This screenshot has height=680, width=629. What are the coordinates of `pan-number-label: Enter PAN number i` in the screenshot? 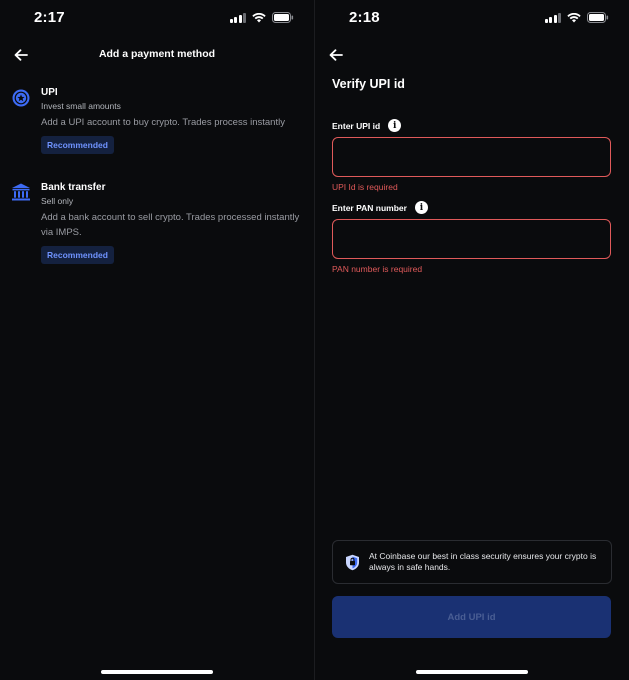 It's located at (380, 207).